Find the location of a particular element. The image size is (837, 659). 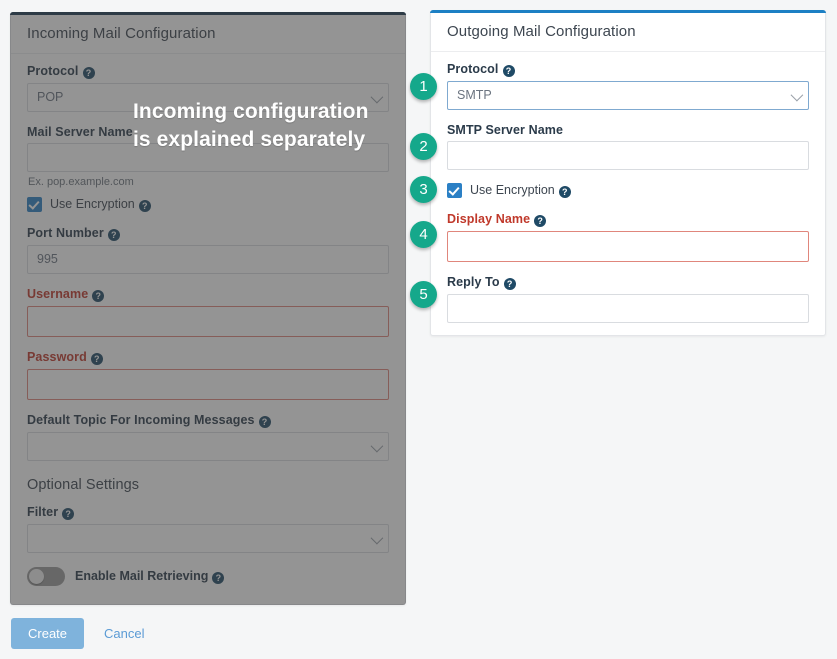

outgoing-protocol-group: Protocol? SMTP is located at coordinates (628, 86).